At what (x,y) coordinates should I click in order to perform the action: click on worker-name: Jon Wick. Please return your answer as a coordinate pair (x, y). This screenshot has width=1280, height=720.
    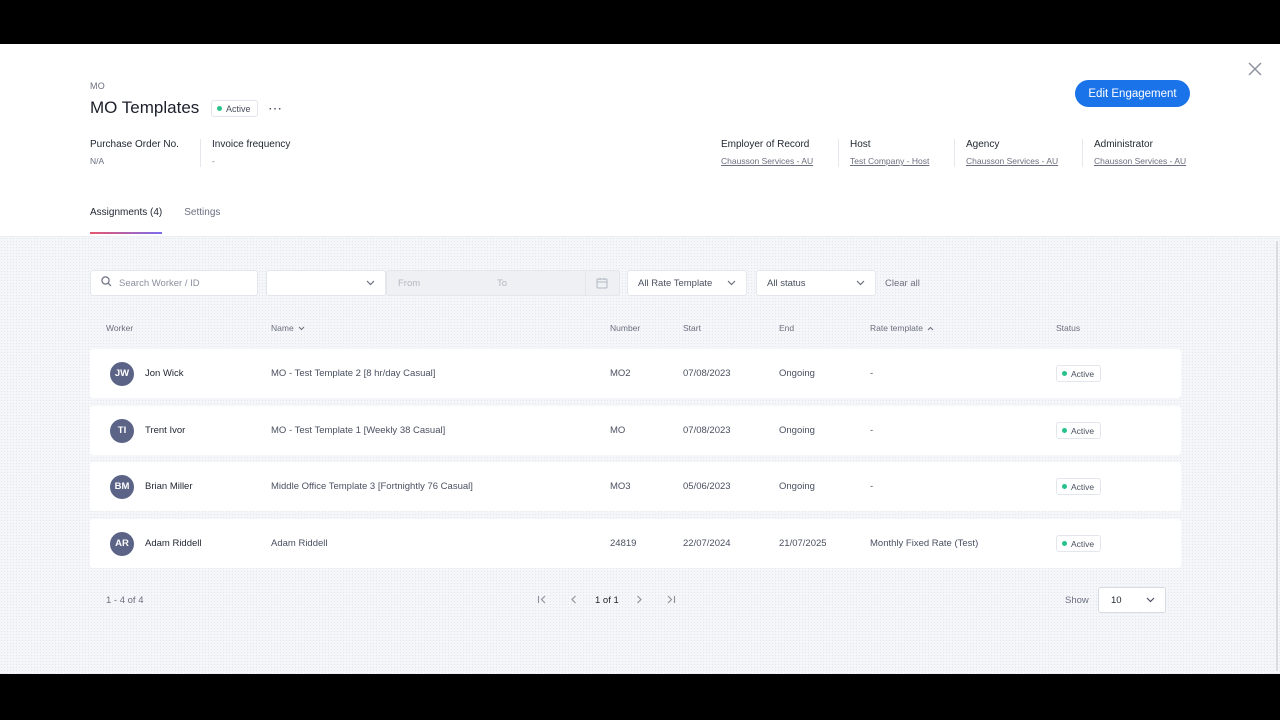
    Looking at the image, I should click on (164, 373).